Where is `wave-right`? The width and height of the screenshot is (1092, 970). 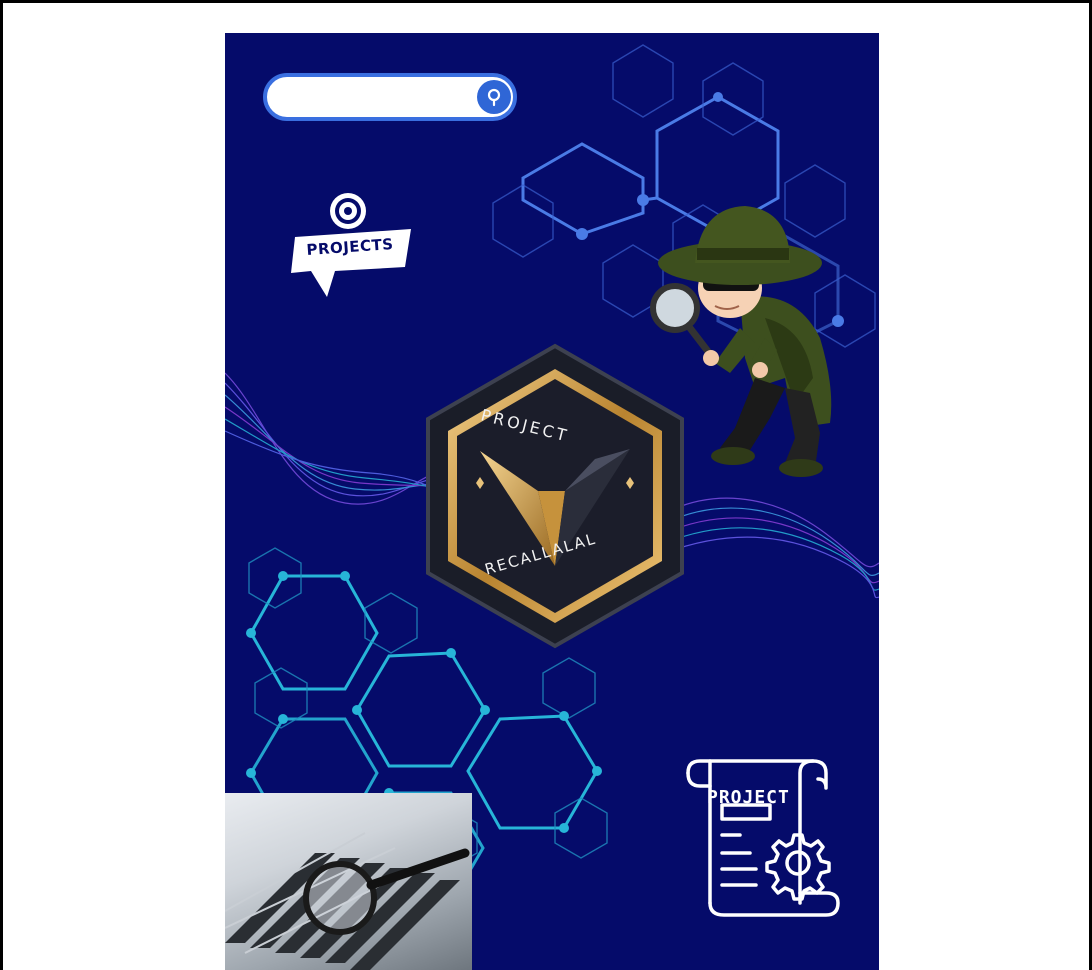 wave-right is located at coordinates (771, 548).